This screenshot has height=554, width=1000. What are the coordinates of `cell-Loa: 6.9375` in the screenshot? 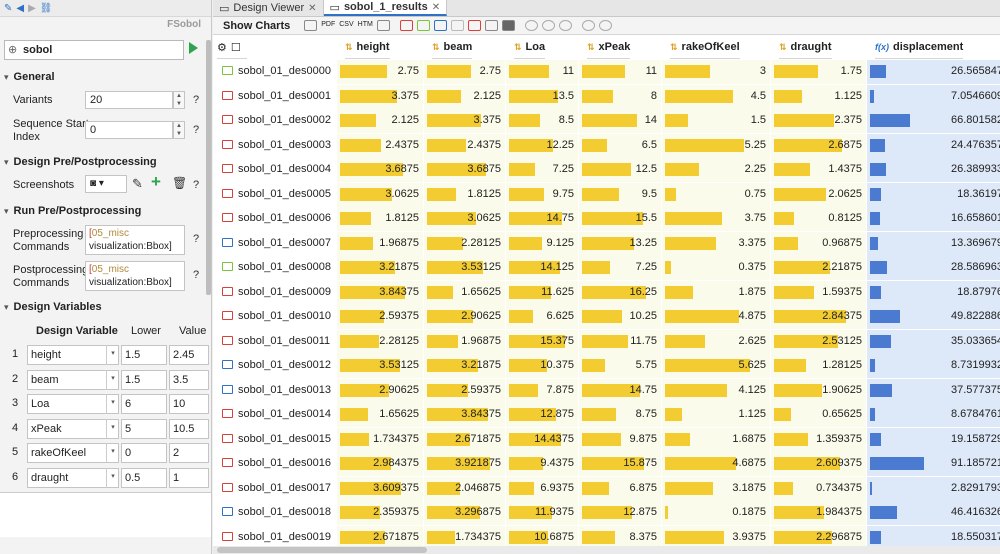 It's located at (542, 488).